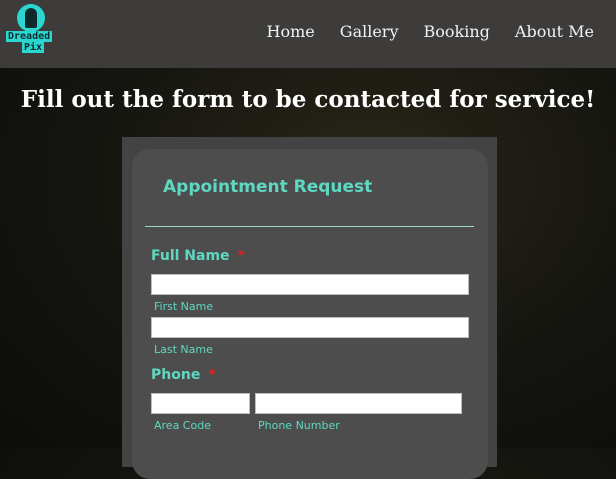 This screenshot has width=616, height=479. I want to click on nav-link-home: Home, so click(291, 31).